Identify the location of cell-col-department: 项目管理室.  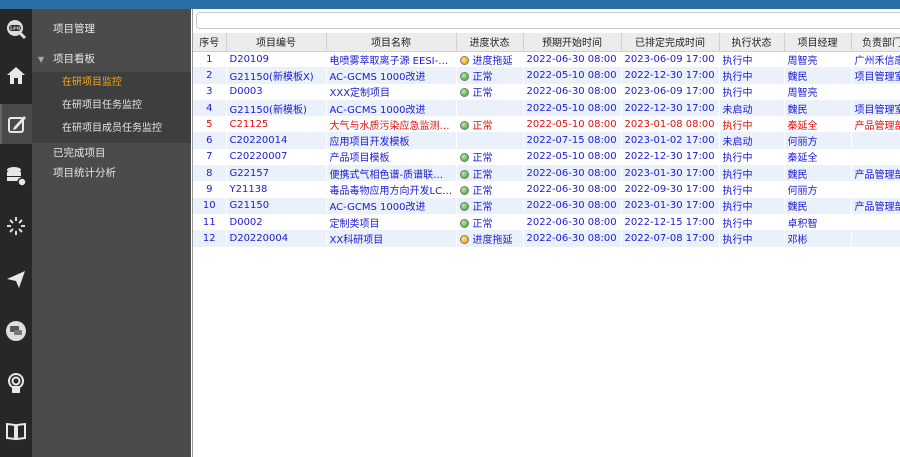
(875, 75).